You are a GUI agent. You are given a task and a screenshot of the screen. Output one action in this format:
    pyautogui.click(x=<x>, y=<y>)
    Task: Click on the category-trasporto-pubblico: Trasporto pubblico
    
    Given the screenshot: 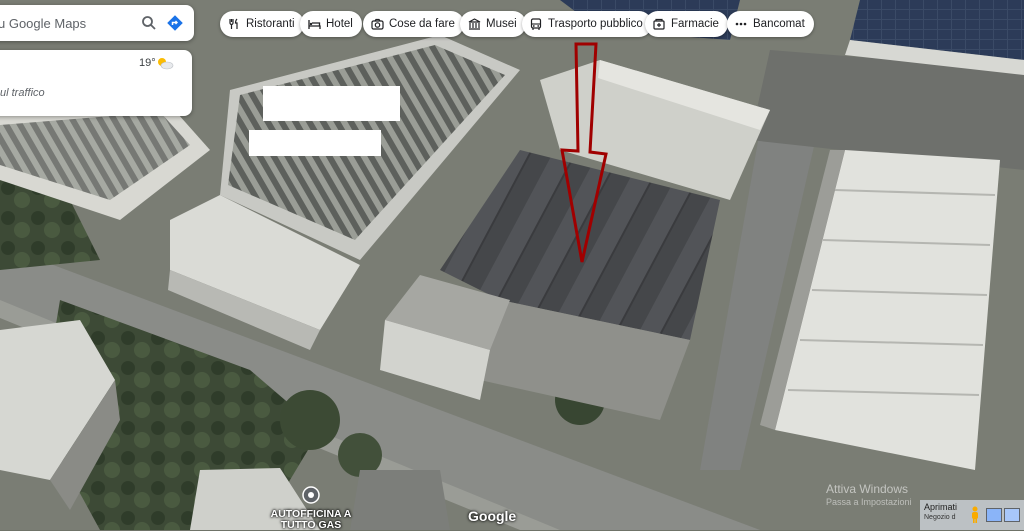 What is the action you would take?
    pyautogui.click(x=587, y=24)
    